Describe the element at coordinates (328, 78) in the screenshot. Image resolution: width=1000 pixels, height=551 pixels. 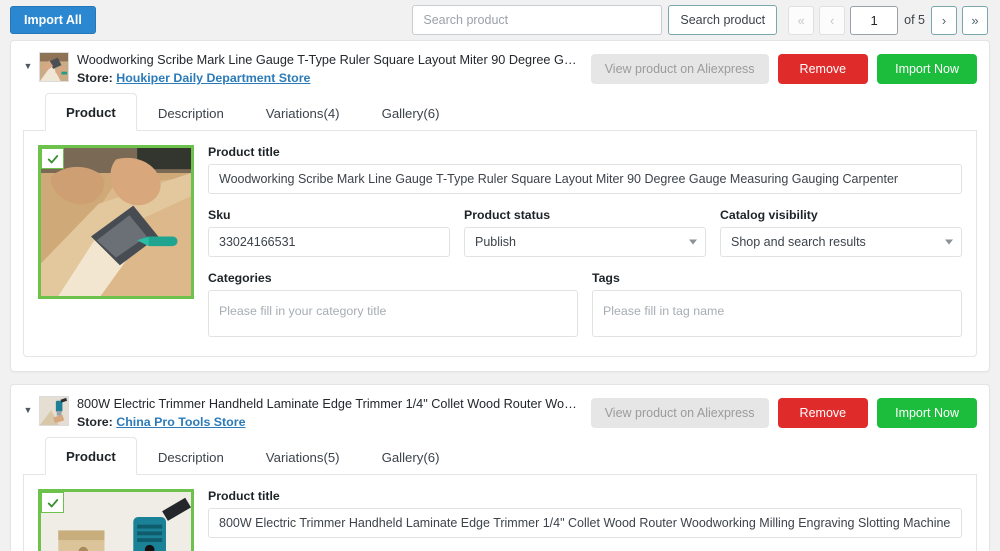
I see `product-header-store: Store: Houkiper Daily Department Store` at that location.